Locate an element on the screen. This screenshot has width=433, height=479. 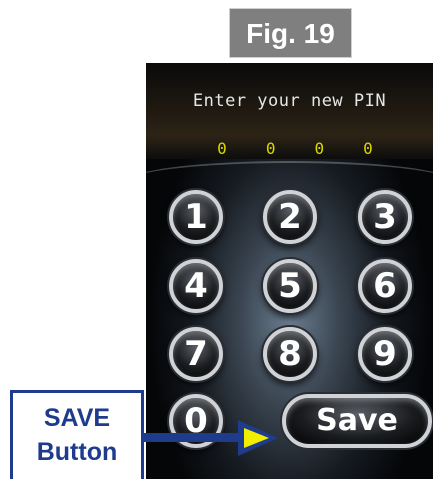
keypad-key-4: 4 is located at coordinates (196, 286).